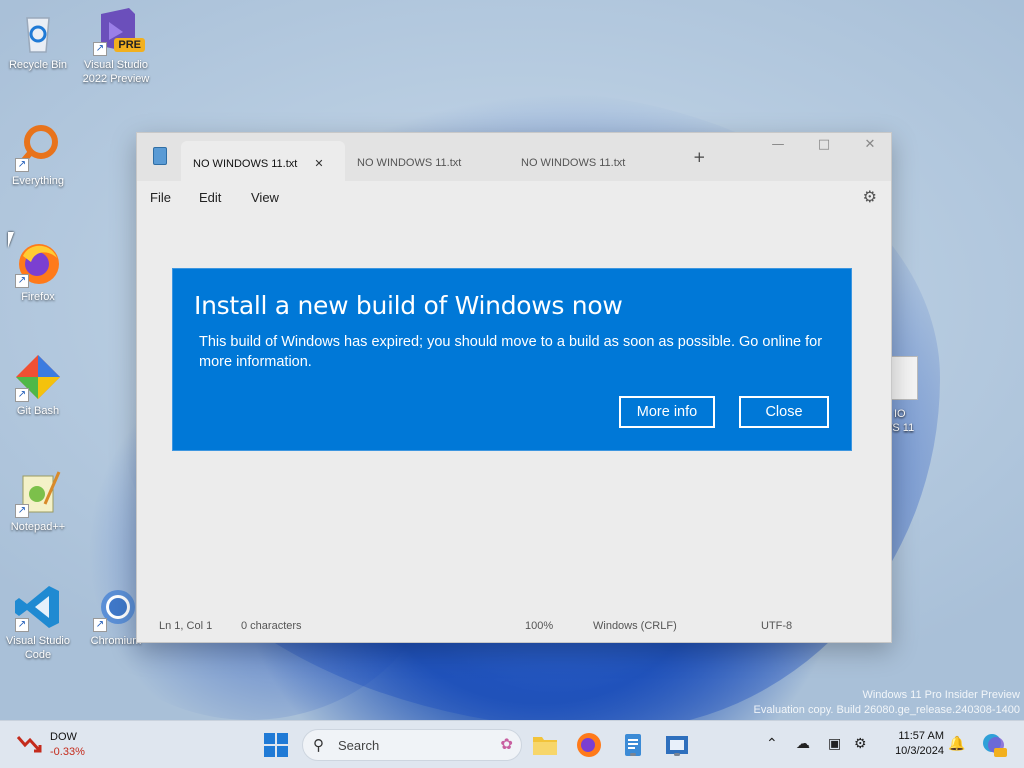  Describe the element at coordinates (38, 31) in the screenshot. I see `recycle-bin-icon` at that location.